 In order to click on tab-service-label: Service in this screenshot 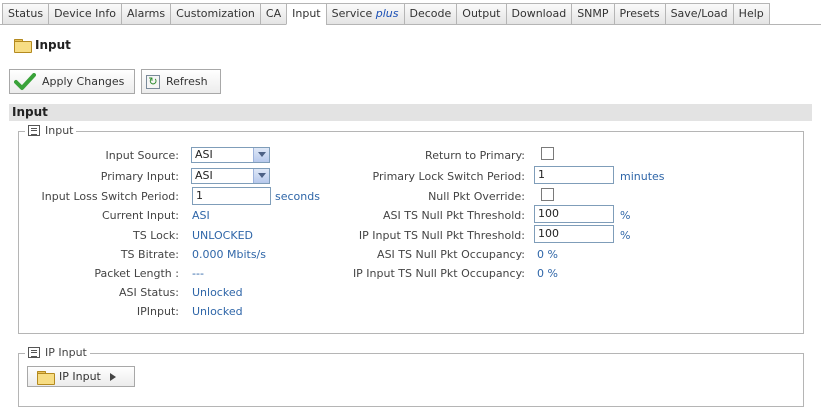, I will do `click(352, 13)`.